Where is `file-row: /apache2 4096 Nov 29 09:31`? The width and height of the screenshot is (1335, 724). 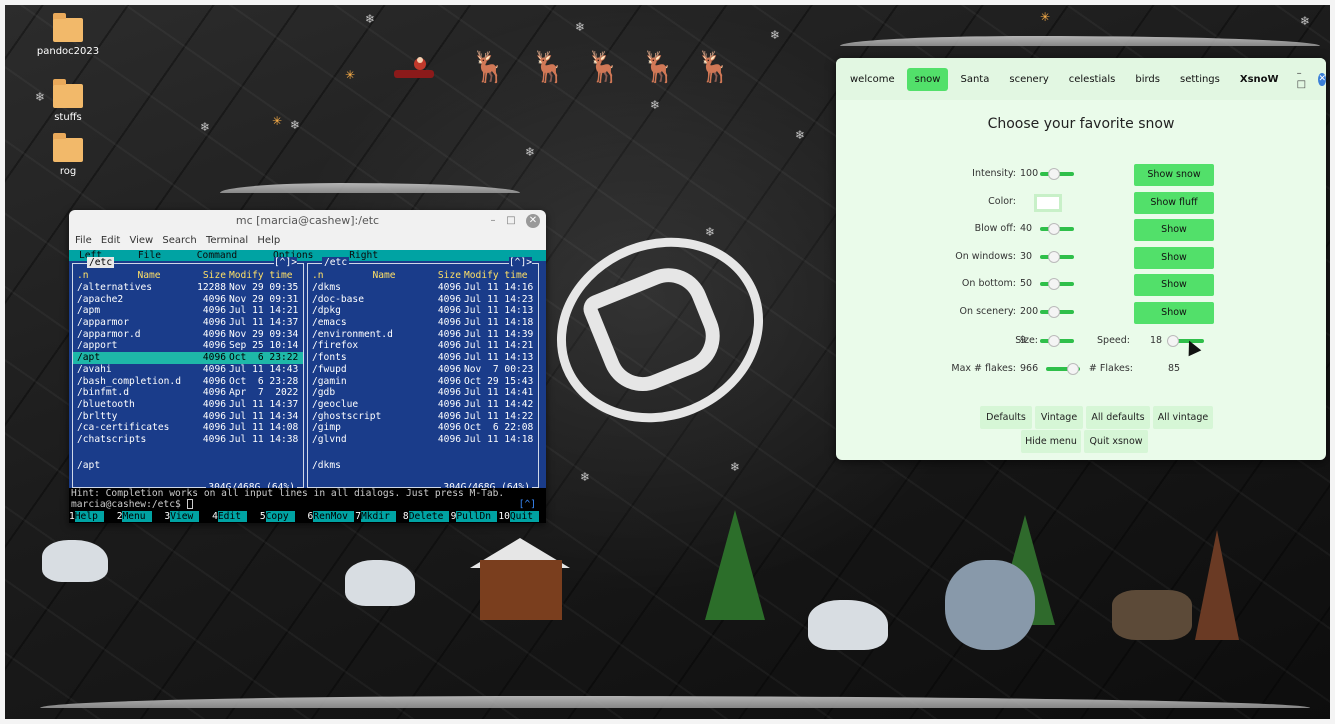
file-row: /apache2 4096 Nov 29 09:31 is located at coordinates (188, 300).